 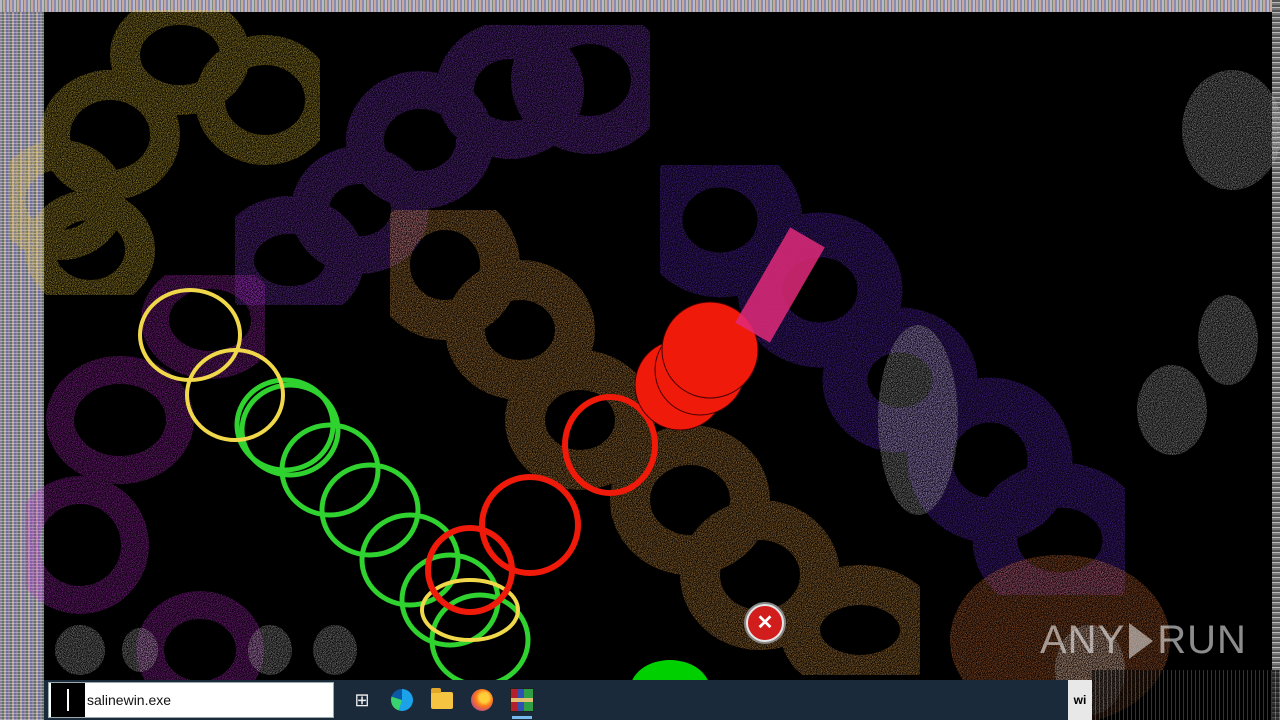 What do you see at coordinates (522, 700) in the screenshot?
I see `archive-app-icon` at bounding box center [522, 700].